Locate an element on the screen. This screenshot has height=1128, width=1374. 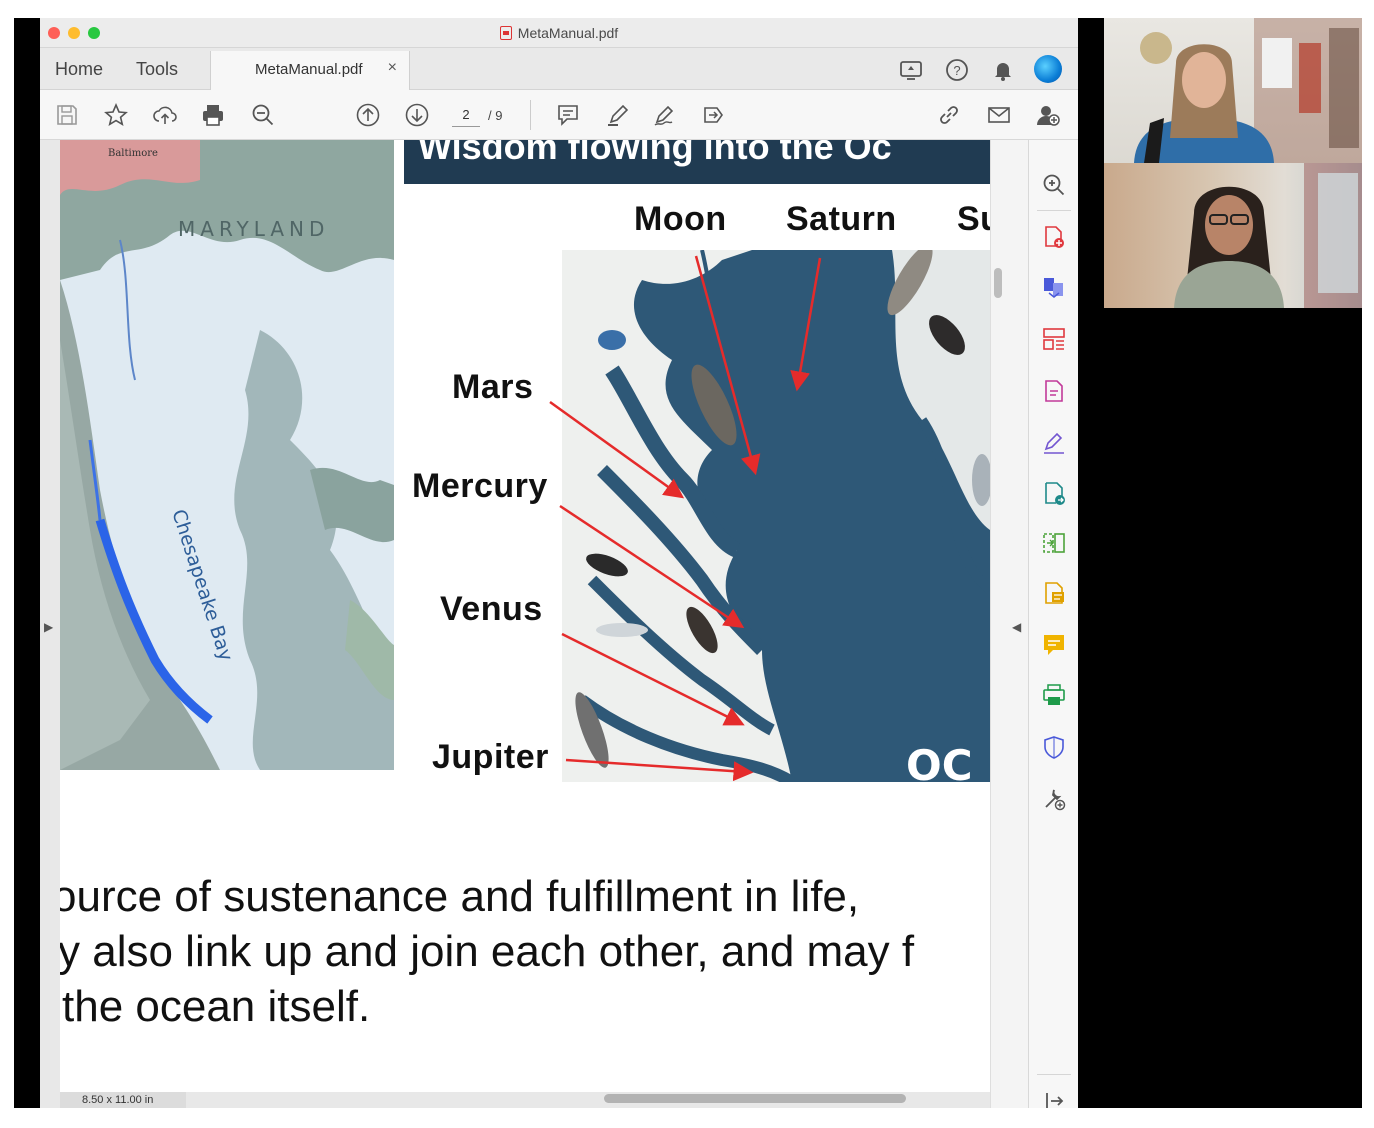
label-jupiter: Jupiter is located at coordinates (490, 757).